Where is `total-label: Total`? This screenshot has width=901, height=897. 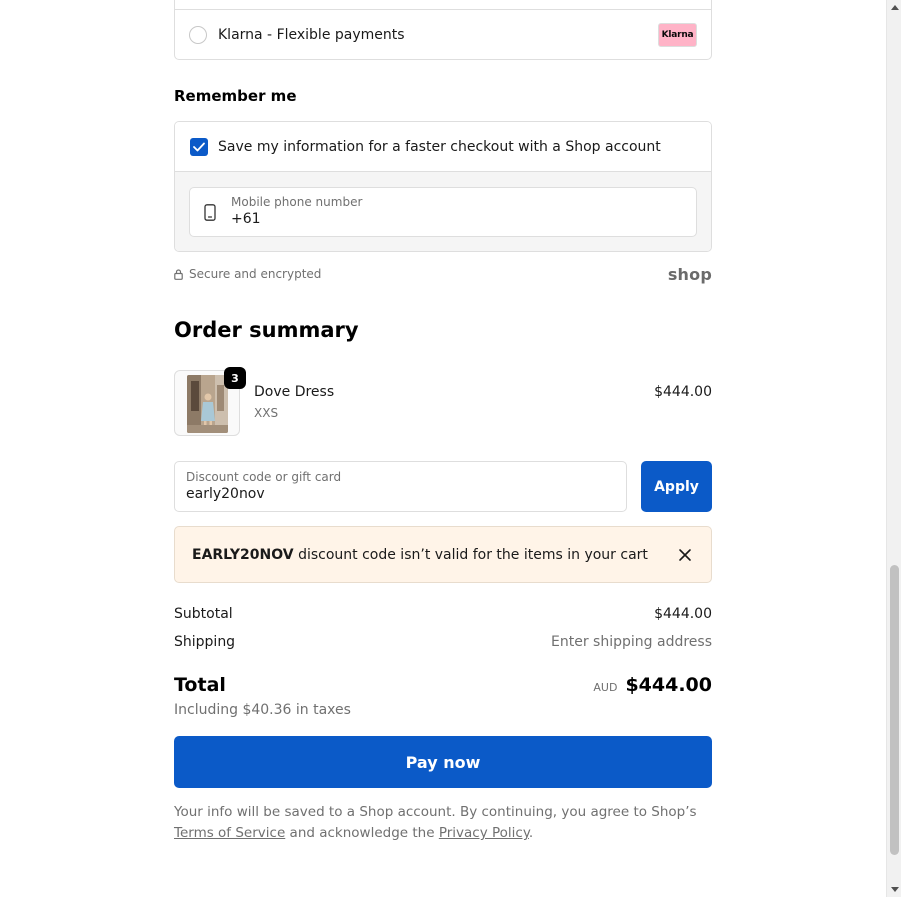
total-label: Total is located at coordinates (200, 685).